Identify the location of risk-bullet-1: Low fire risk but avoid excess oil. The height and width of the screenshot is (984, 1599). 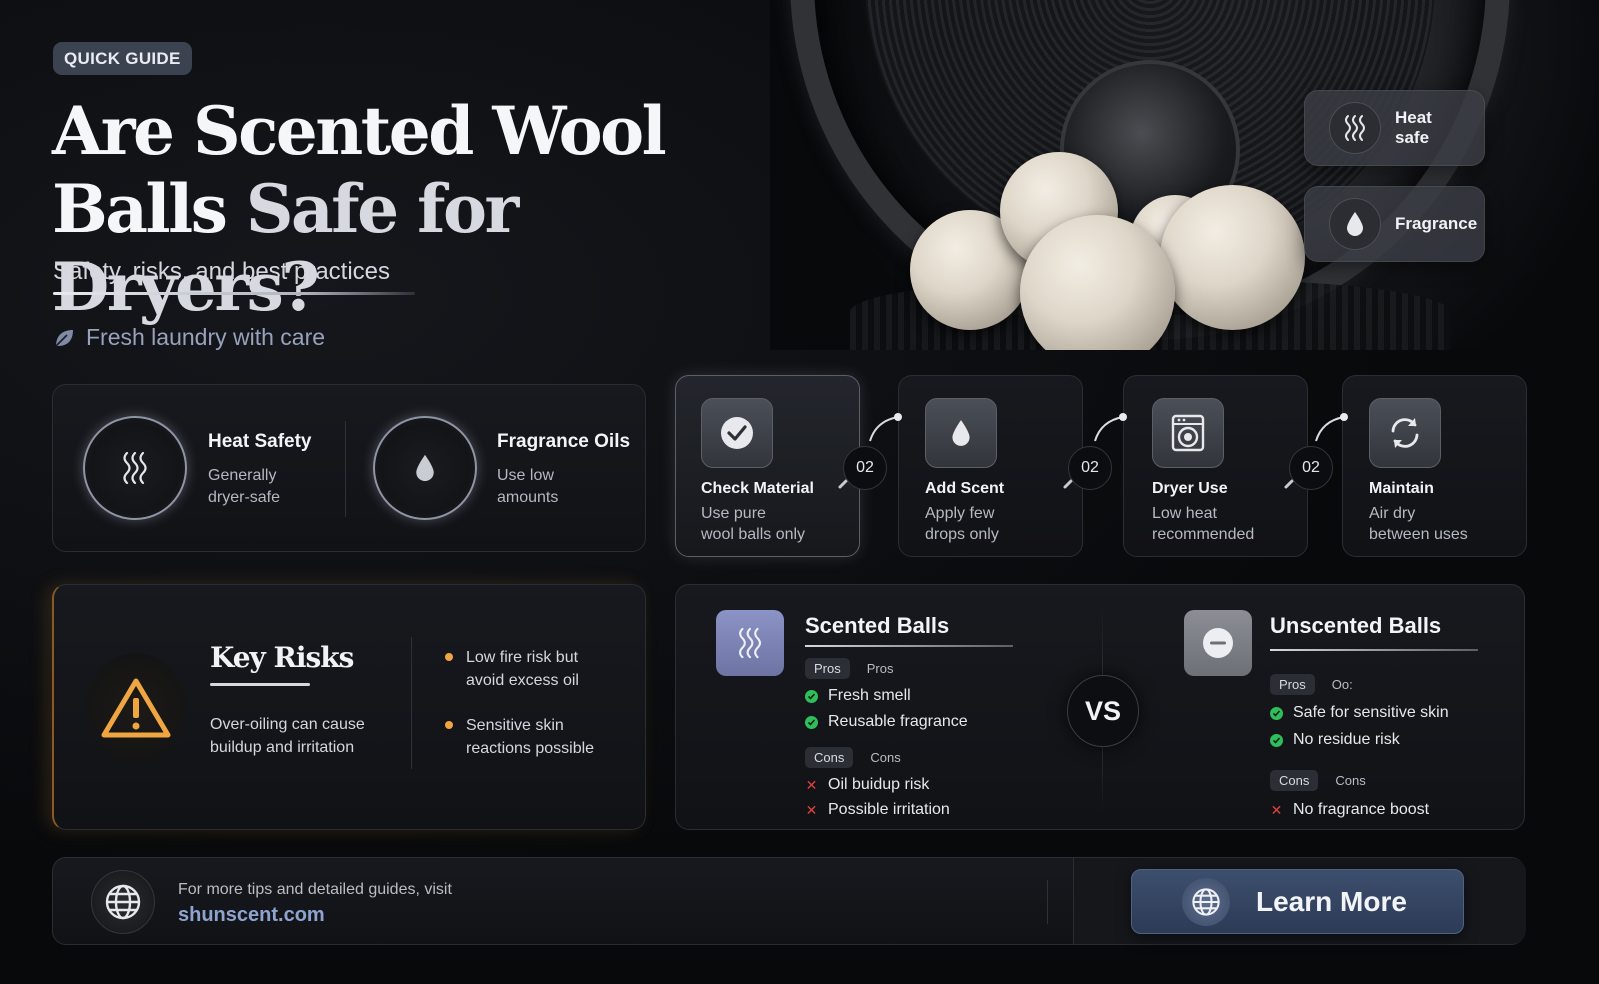
(522, 669).